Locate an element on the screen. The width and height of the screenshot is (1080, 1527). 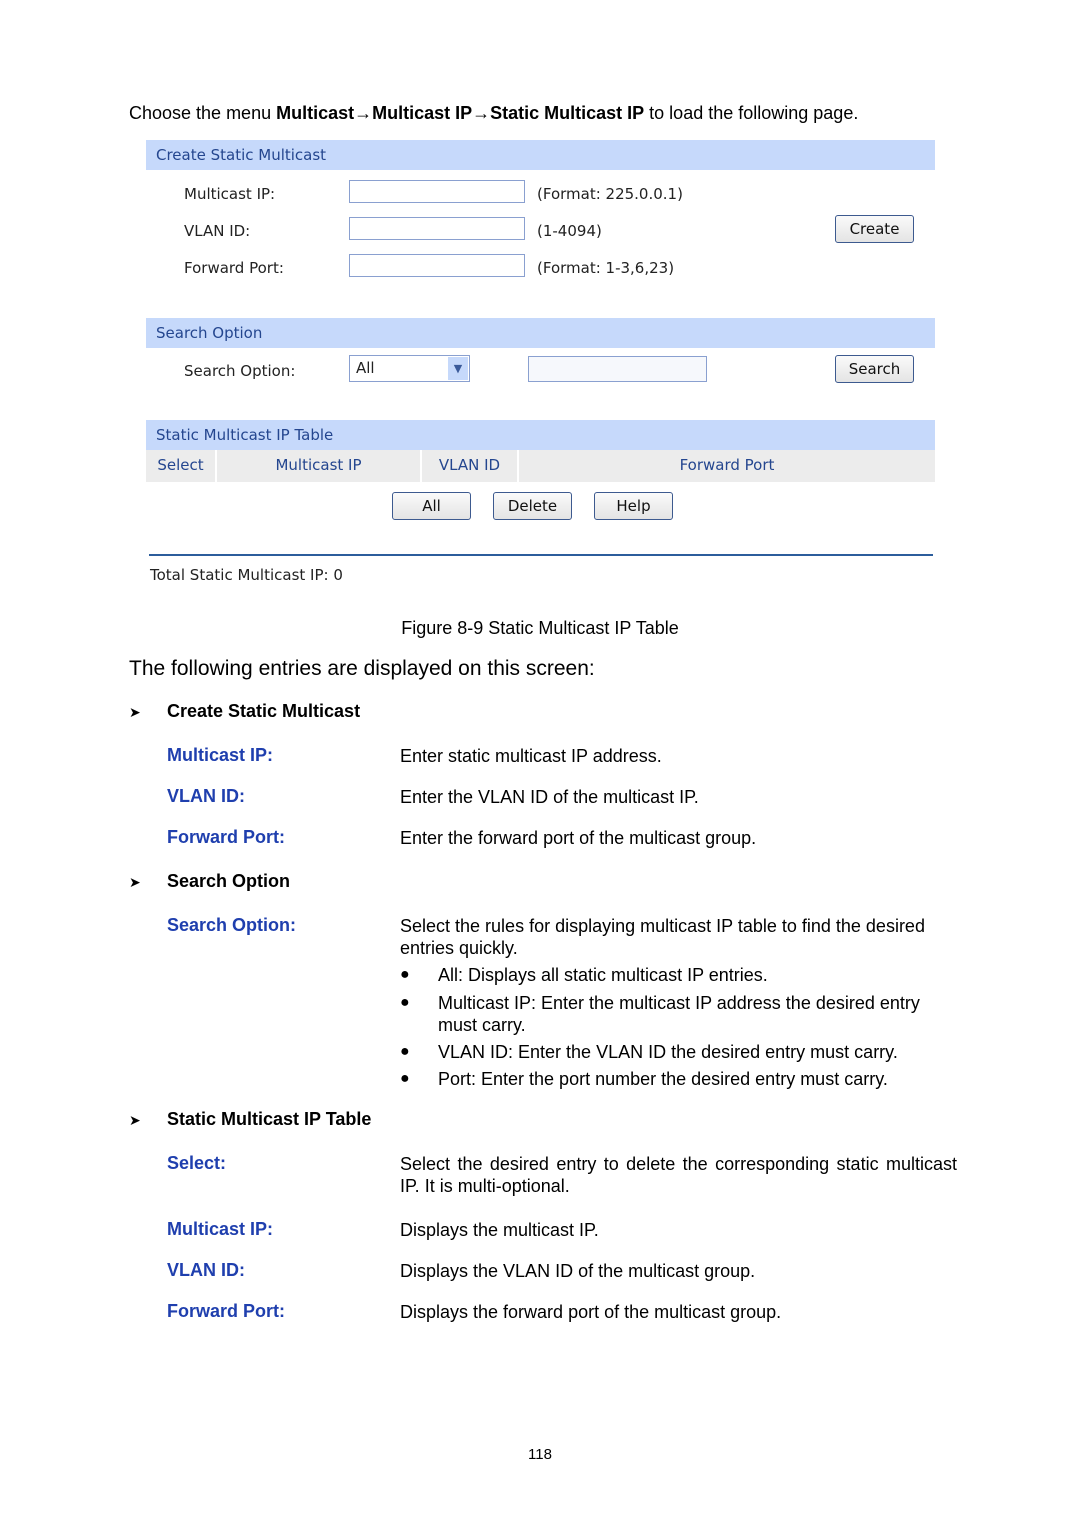
column-select: Select is located at coordinates (181, 466).